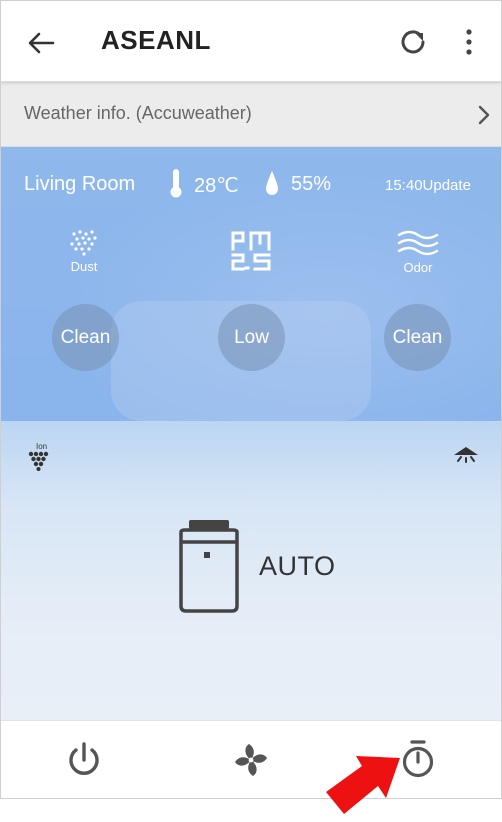  I want to click on dust-icon, so click(83, 243).